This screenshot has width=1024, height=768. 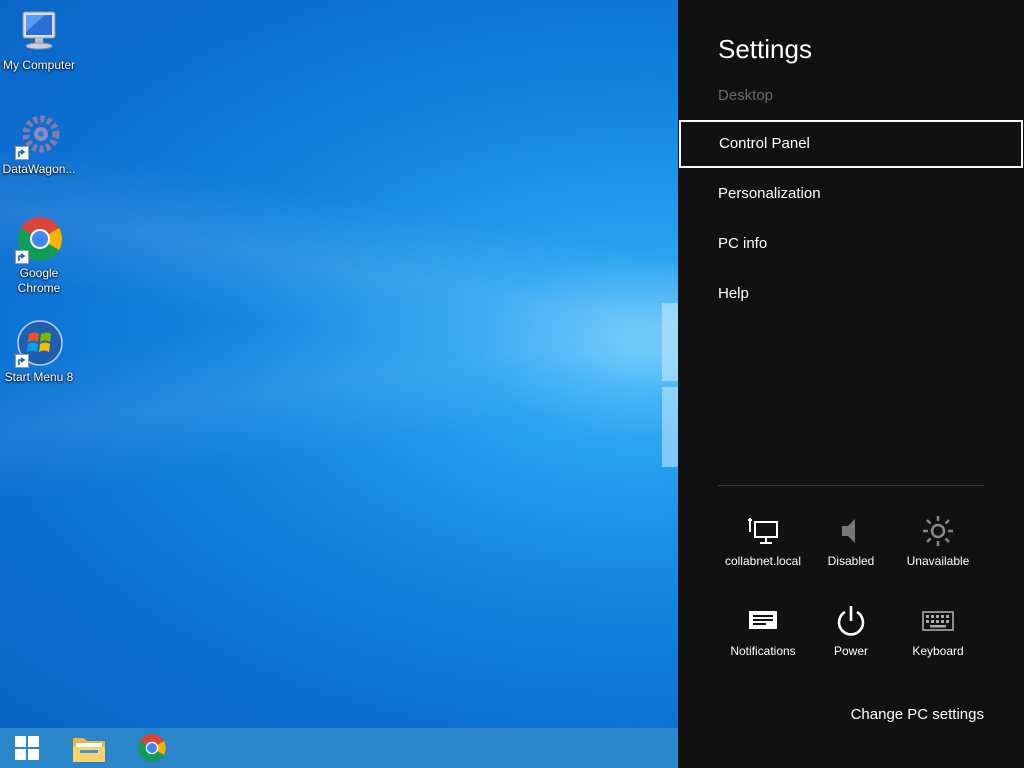 I want to click on computer-icon, so click(x=39, y=32).